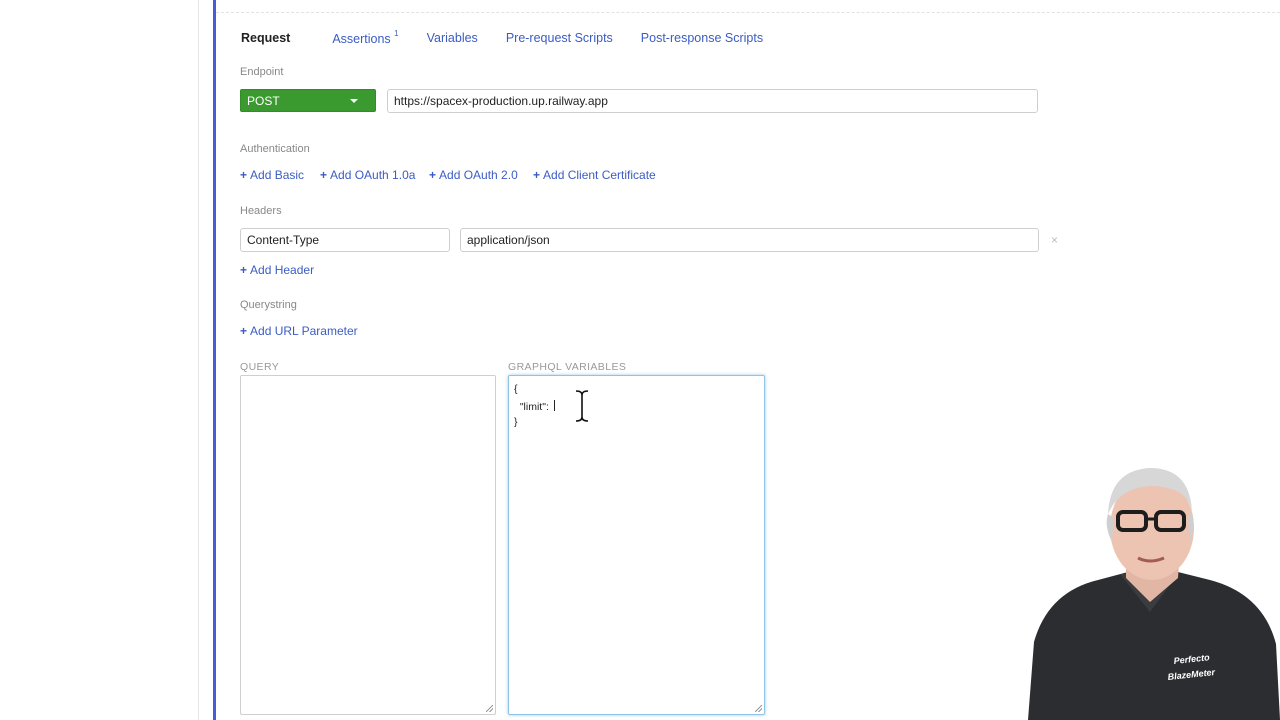  Describe the element at coordinates (268, 305) in the screenshot. I see `querystring-label: Querystring` at that location.